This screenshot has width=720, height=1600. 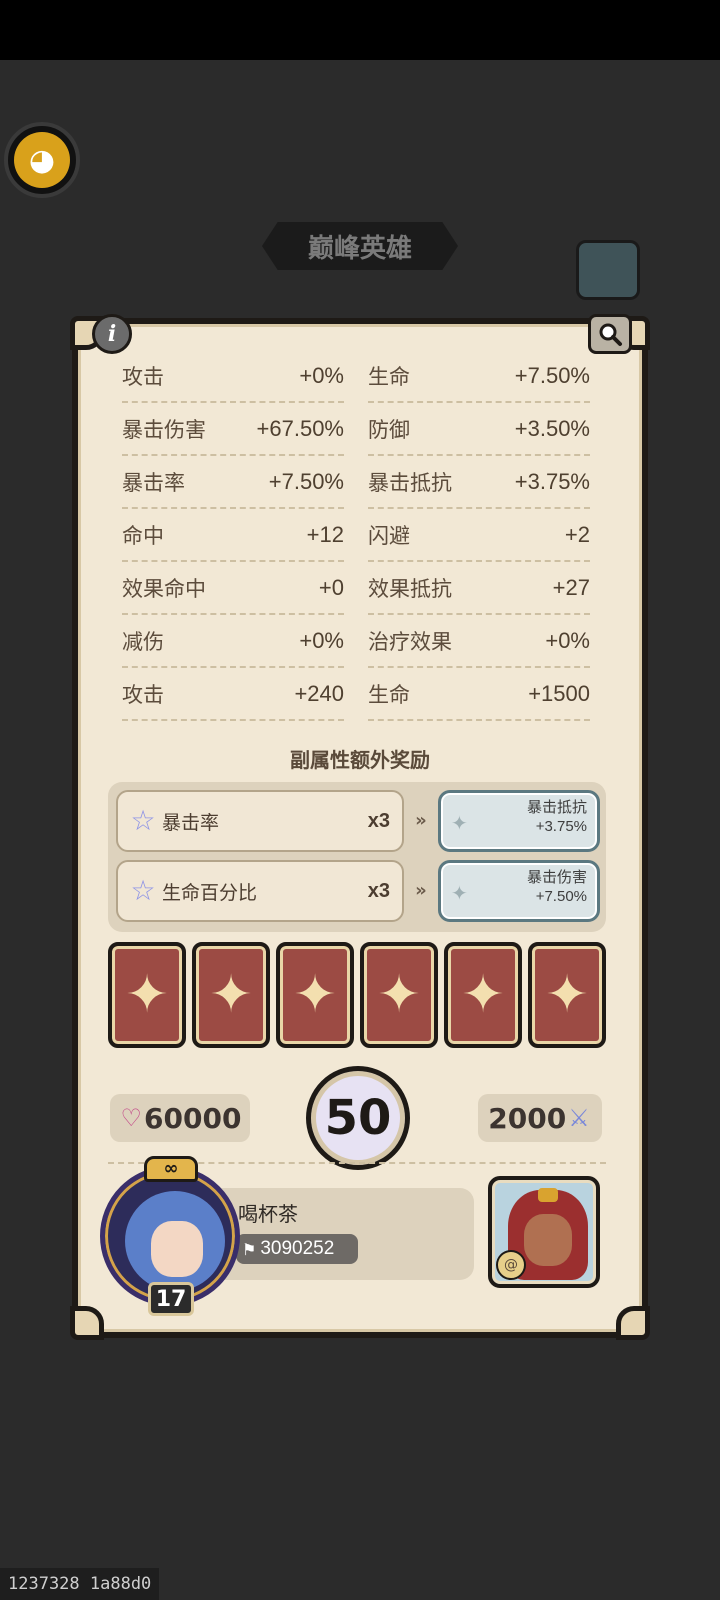 What do you see at coordinates (548, 1195) in the screenshot?
I see `companion-gem` at bounding box center [548, 1195].